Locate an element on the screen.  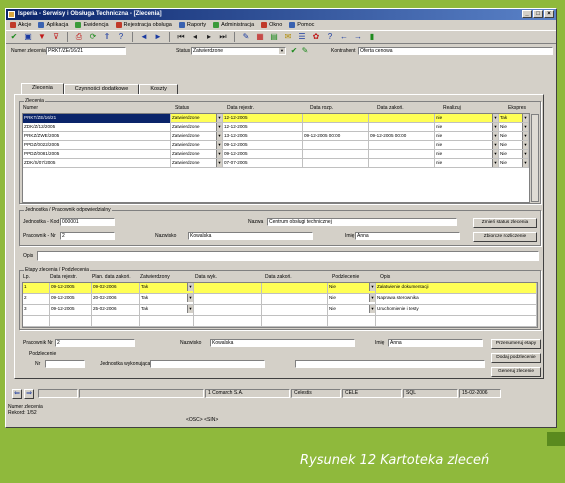
employee-no-field: 2 is located at coordinates (87, 236).